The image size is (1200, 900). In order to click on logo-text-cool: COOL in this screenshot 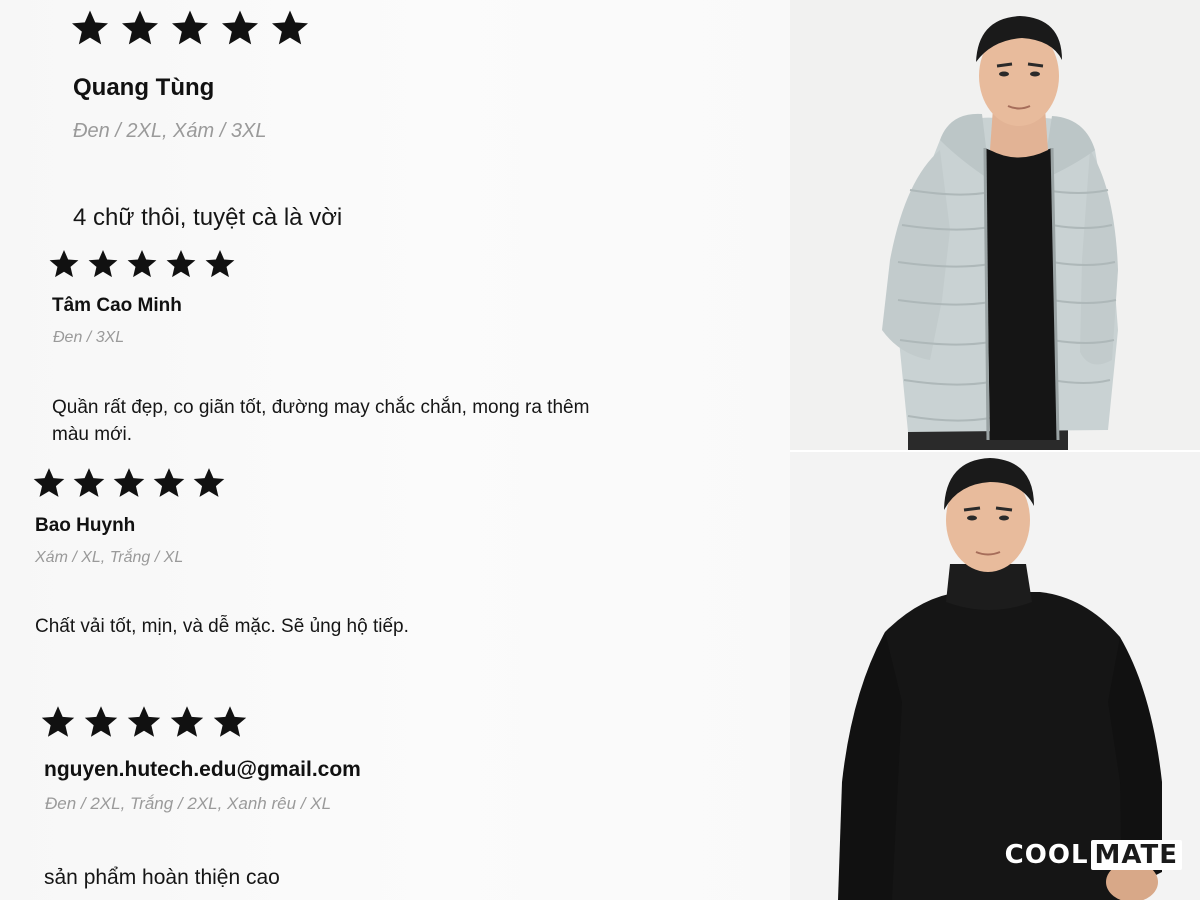, I will do `click(1046, 855)`.